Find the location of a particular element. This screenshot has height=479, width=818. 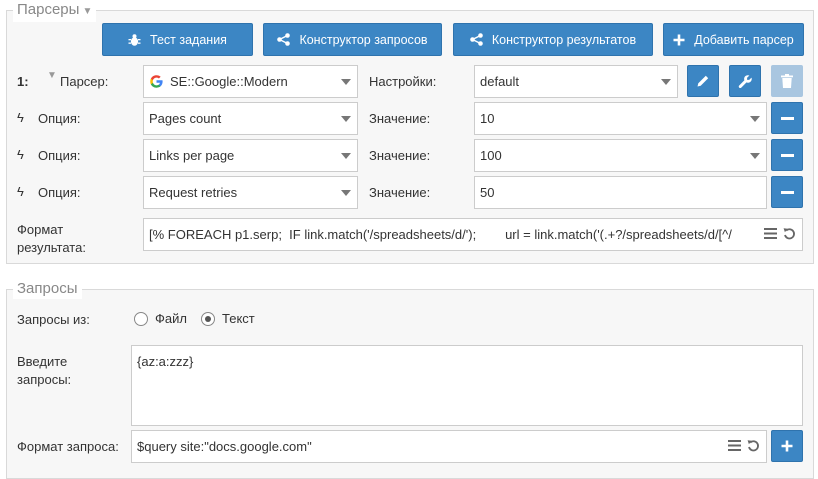

option-name-select: Pages count is located at coordinates (250, 118).